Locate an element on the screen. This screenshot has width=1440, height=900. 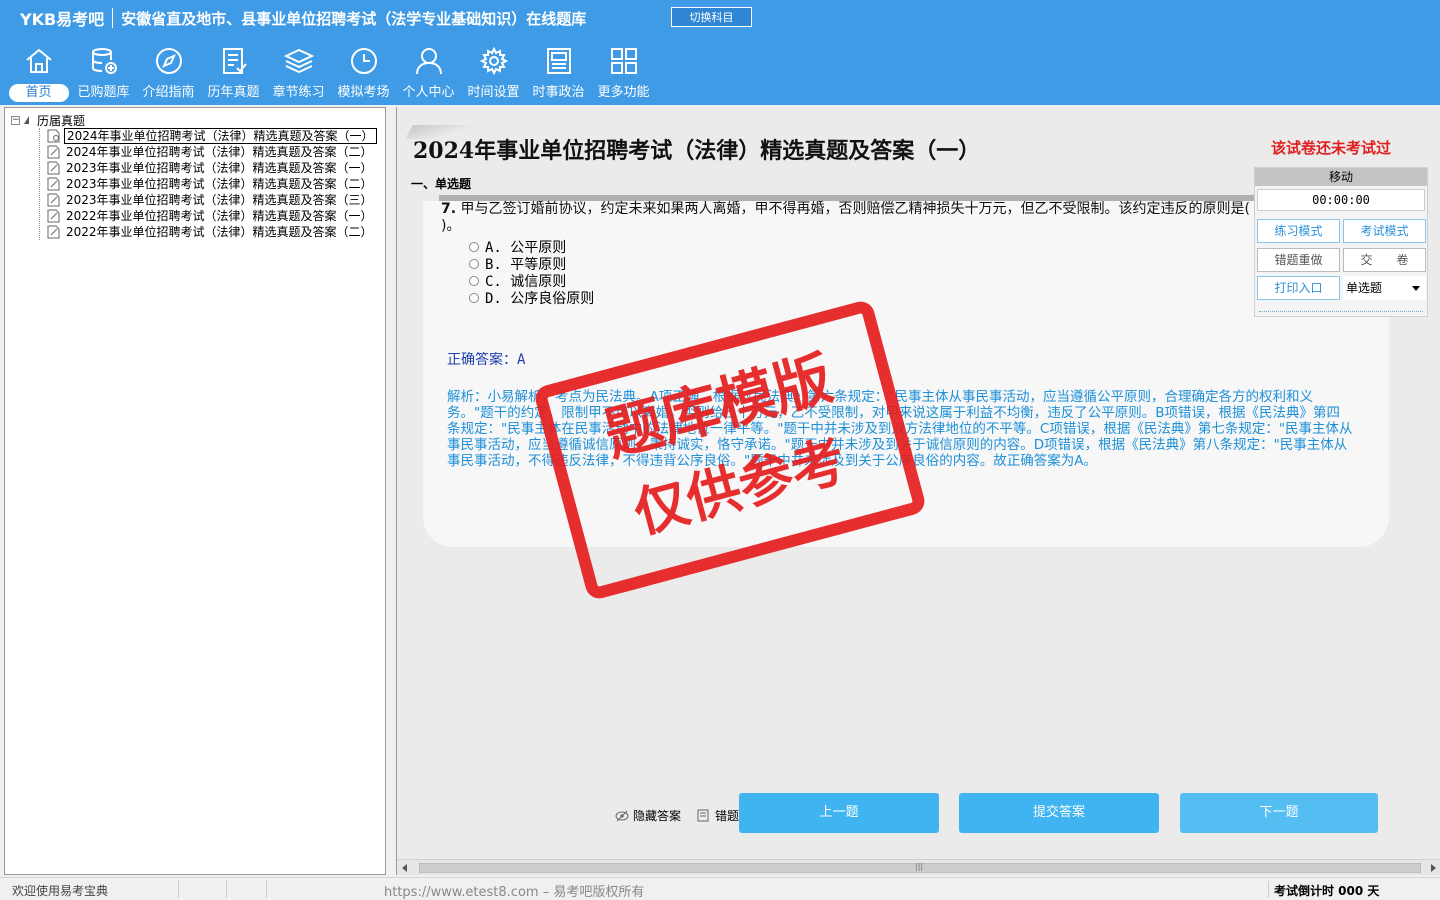
toolbar-home-button: 首页 is located at coordinates (38, 74).